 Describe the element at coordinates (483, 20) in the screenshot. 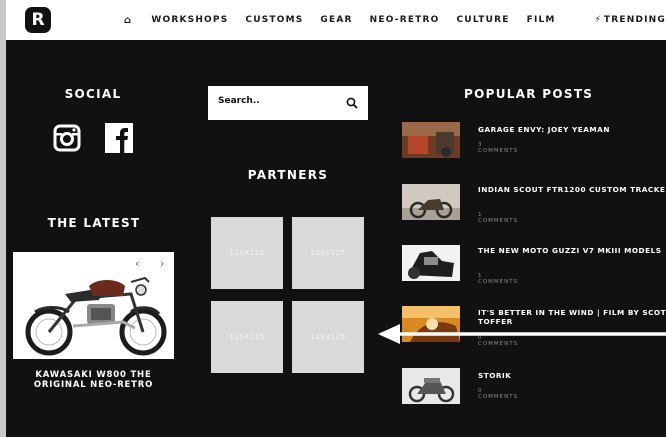

I see `nav-item-culture: CULTURE` at that location.